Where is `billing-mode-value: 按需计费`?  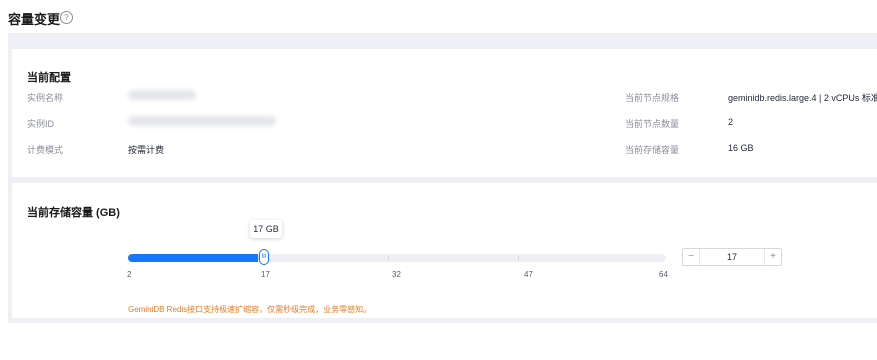 billing-mode-value: 按需计费 is located at coordinates (146, 150).